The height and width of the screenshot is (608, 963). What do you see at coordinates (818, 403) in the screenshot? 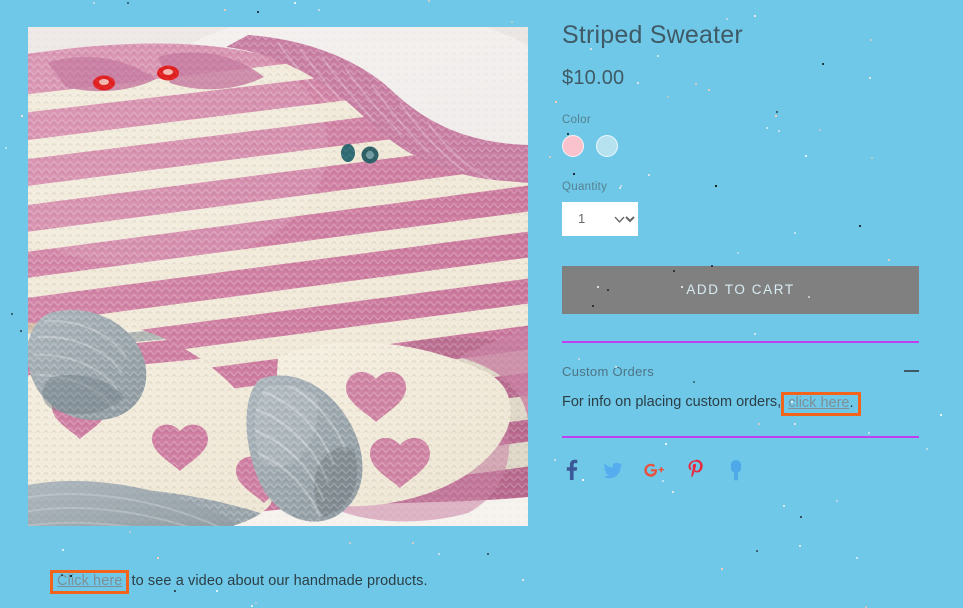
I see `custom-orders-click-here-link: click here` at bounding box center [818, 403].